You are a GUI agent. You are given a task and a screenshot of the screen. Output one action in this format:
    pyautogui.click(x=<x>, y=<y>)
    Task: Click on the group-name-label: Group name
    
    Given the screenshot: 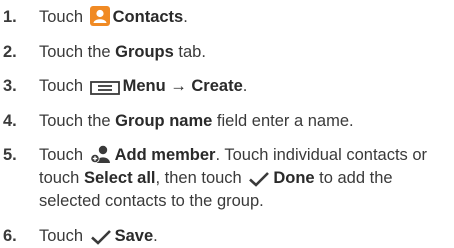 What is the action you would take?
    pyautogui.click(x=164, y=120)
    